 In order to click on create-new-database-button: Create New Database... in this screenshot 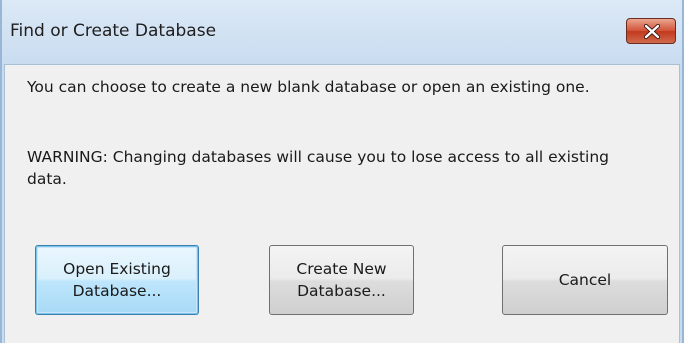, I will do `click(341, 280)`.